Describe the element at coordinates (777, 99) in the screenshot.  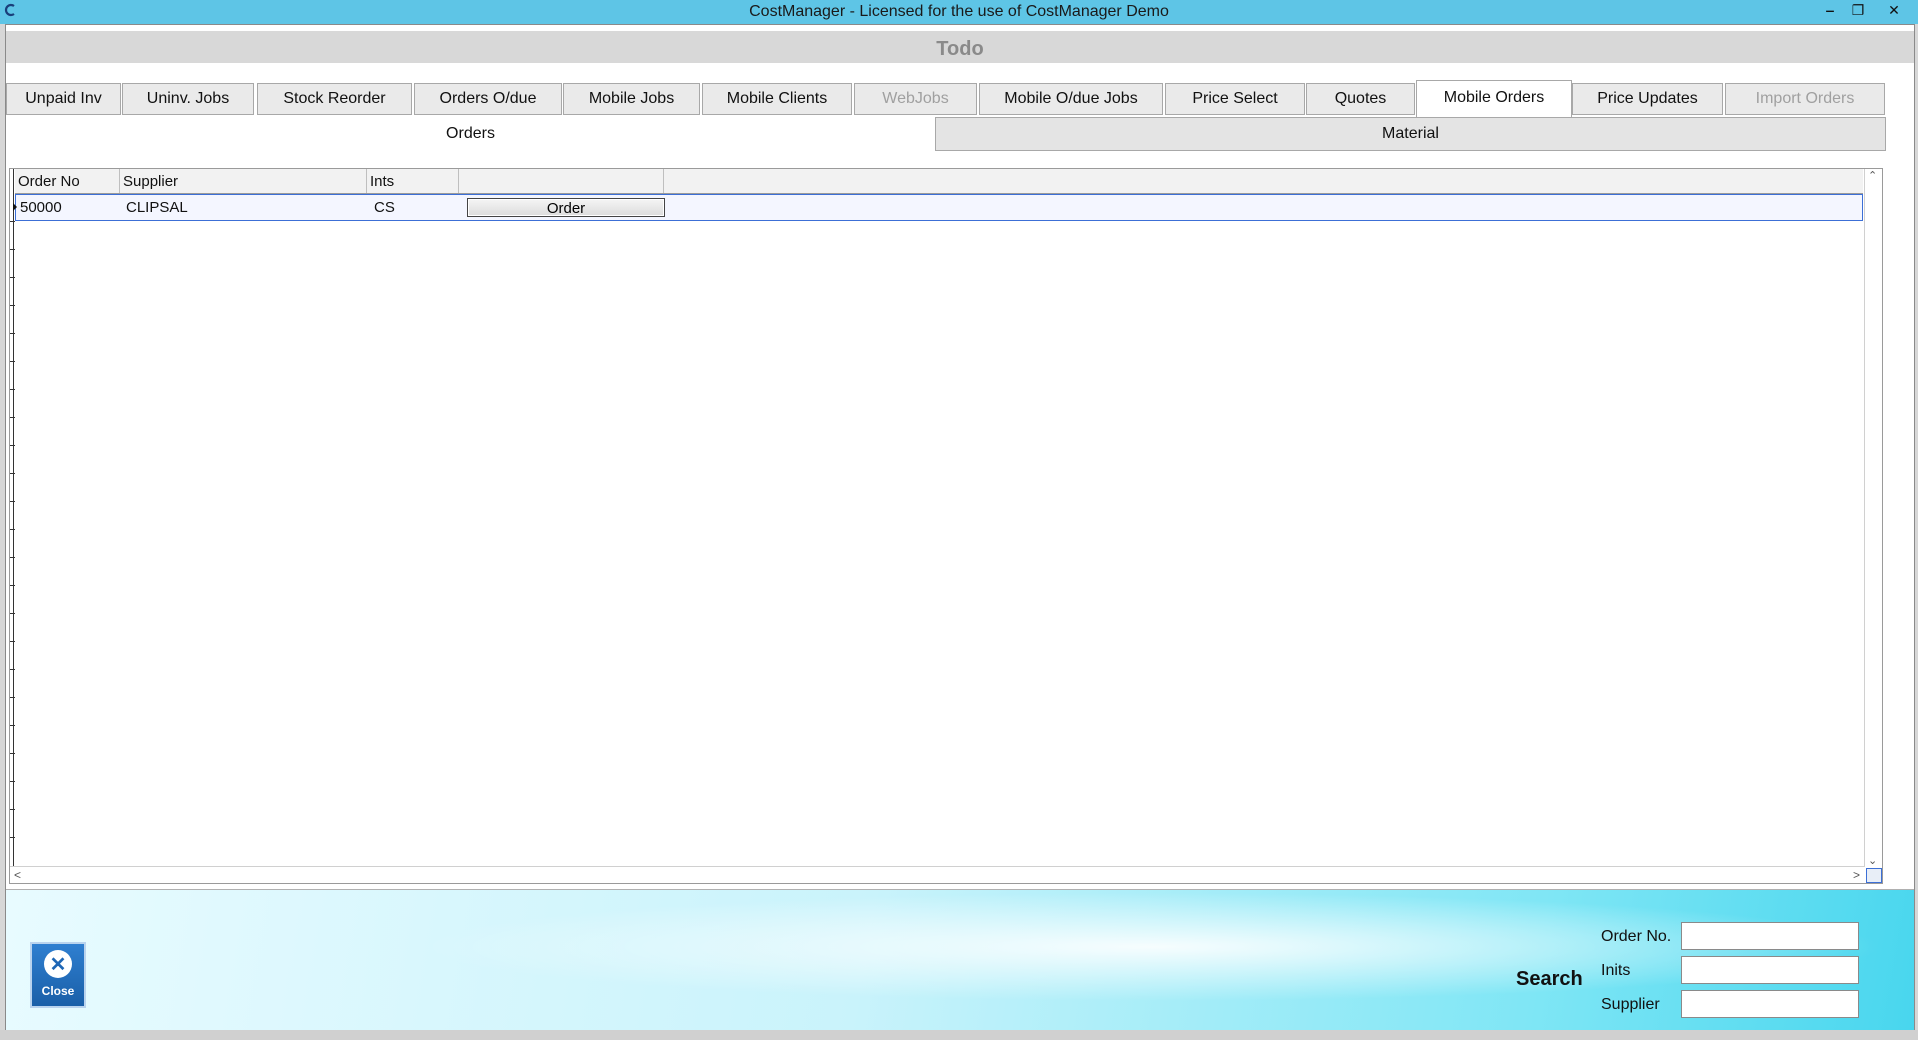
I see `tab-mobile-clients: Mobile Clients` at that location.